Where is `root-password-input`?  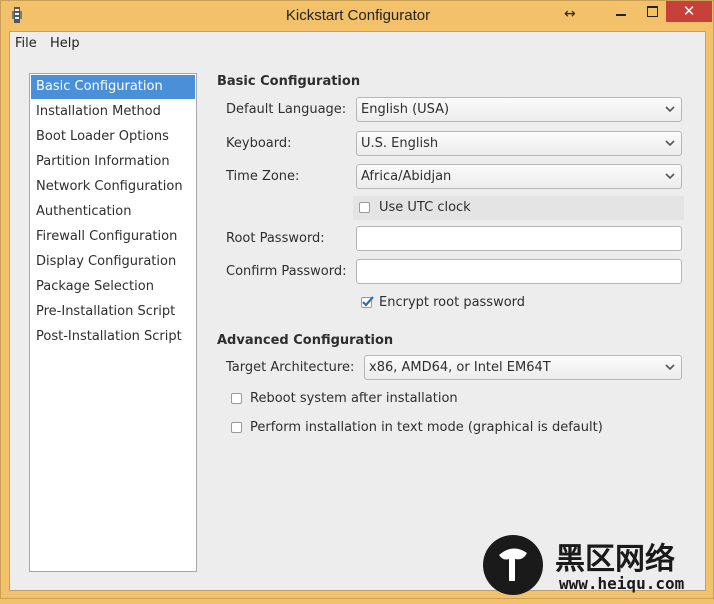 root-password-input is located at coordinates (519, 238).